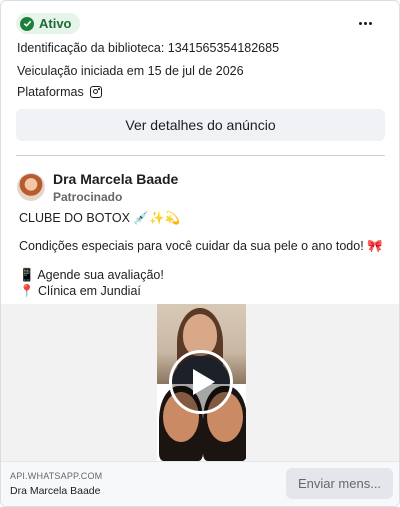  I want to click on ad-text-line: 📱 Agende sua avaliação!, so click(91, 275).